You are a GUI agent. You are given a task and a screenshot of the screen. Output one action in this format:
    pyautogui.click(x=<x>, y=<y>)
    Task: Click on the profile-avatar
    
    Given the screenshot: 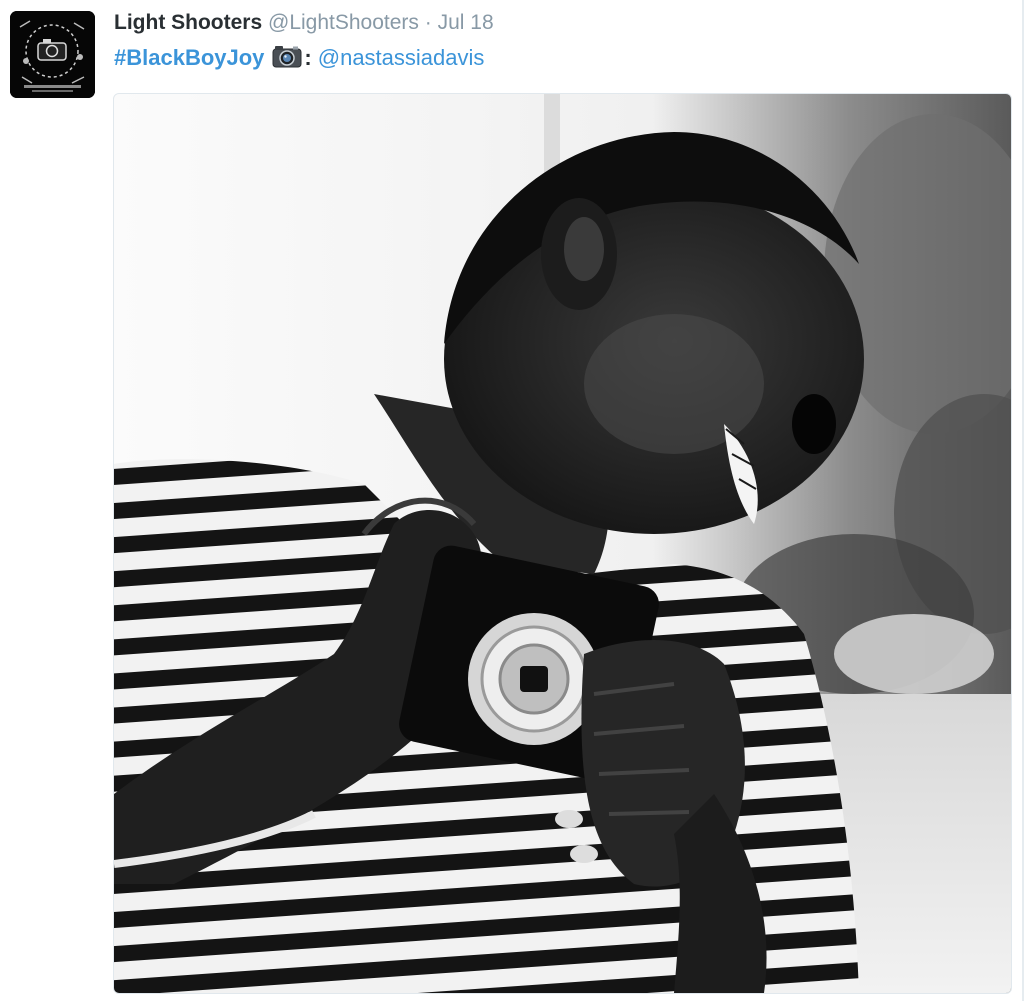 What is the action you would take?
    pyautogui.click(x=52, y=54)
    